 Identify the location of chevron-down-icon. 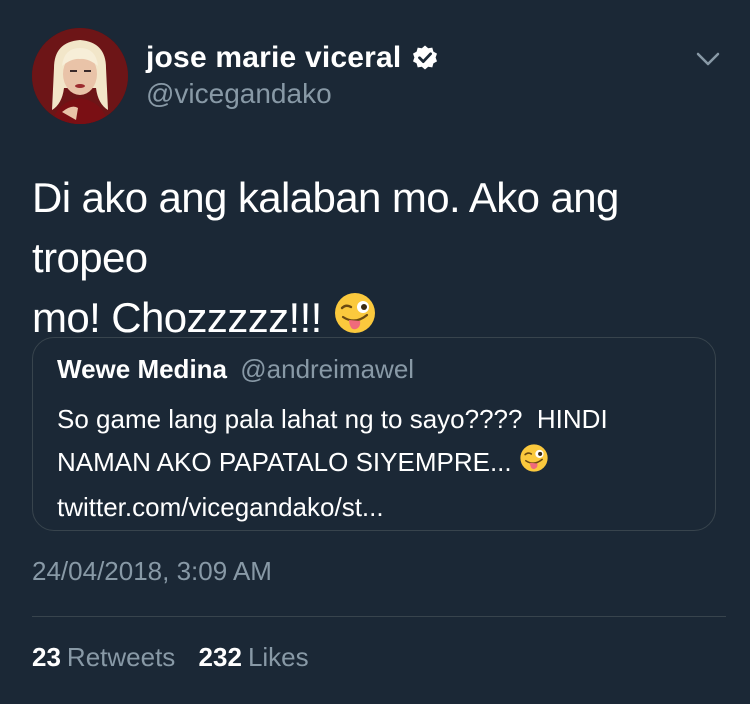
(708, 59).